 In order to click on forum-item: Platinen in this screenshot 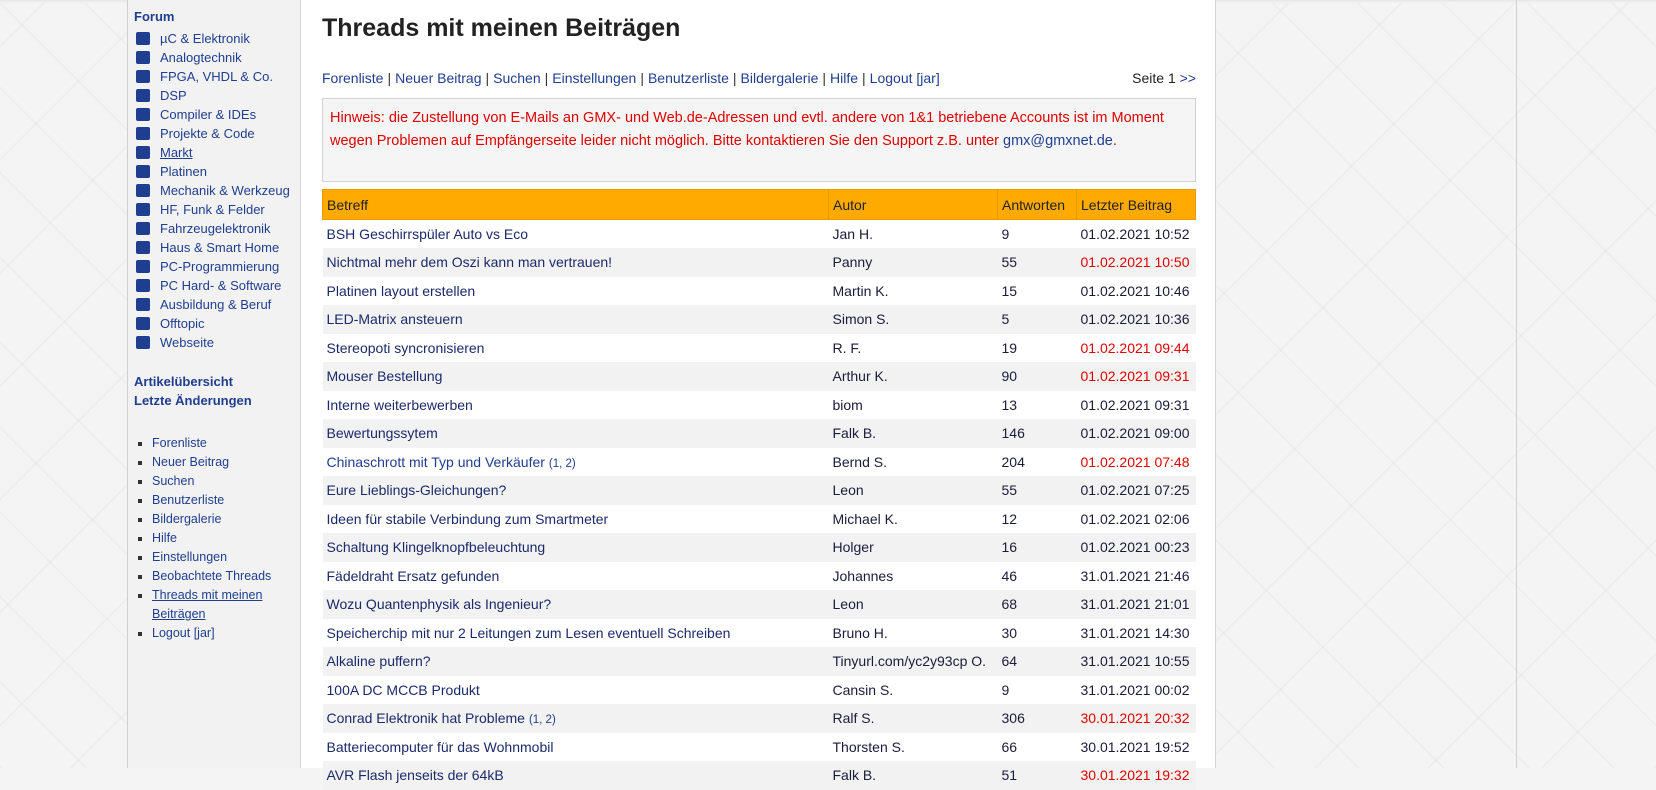, I will do `click(217, 171)`.